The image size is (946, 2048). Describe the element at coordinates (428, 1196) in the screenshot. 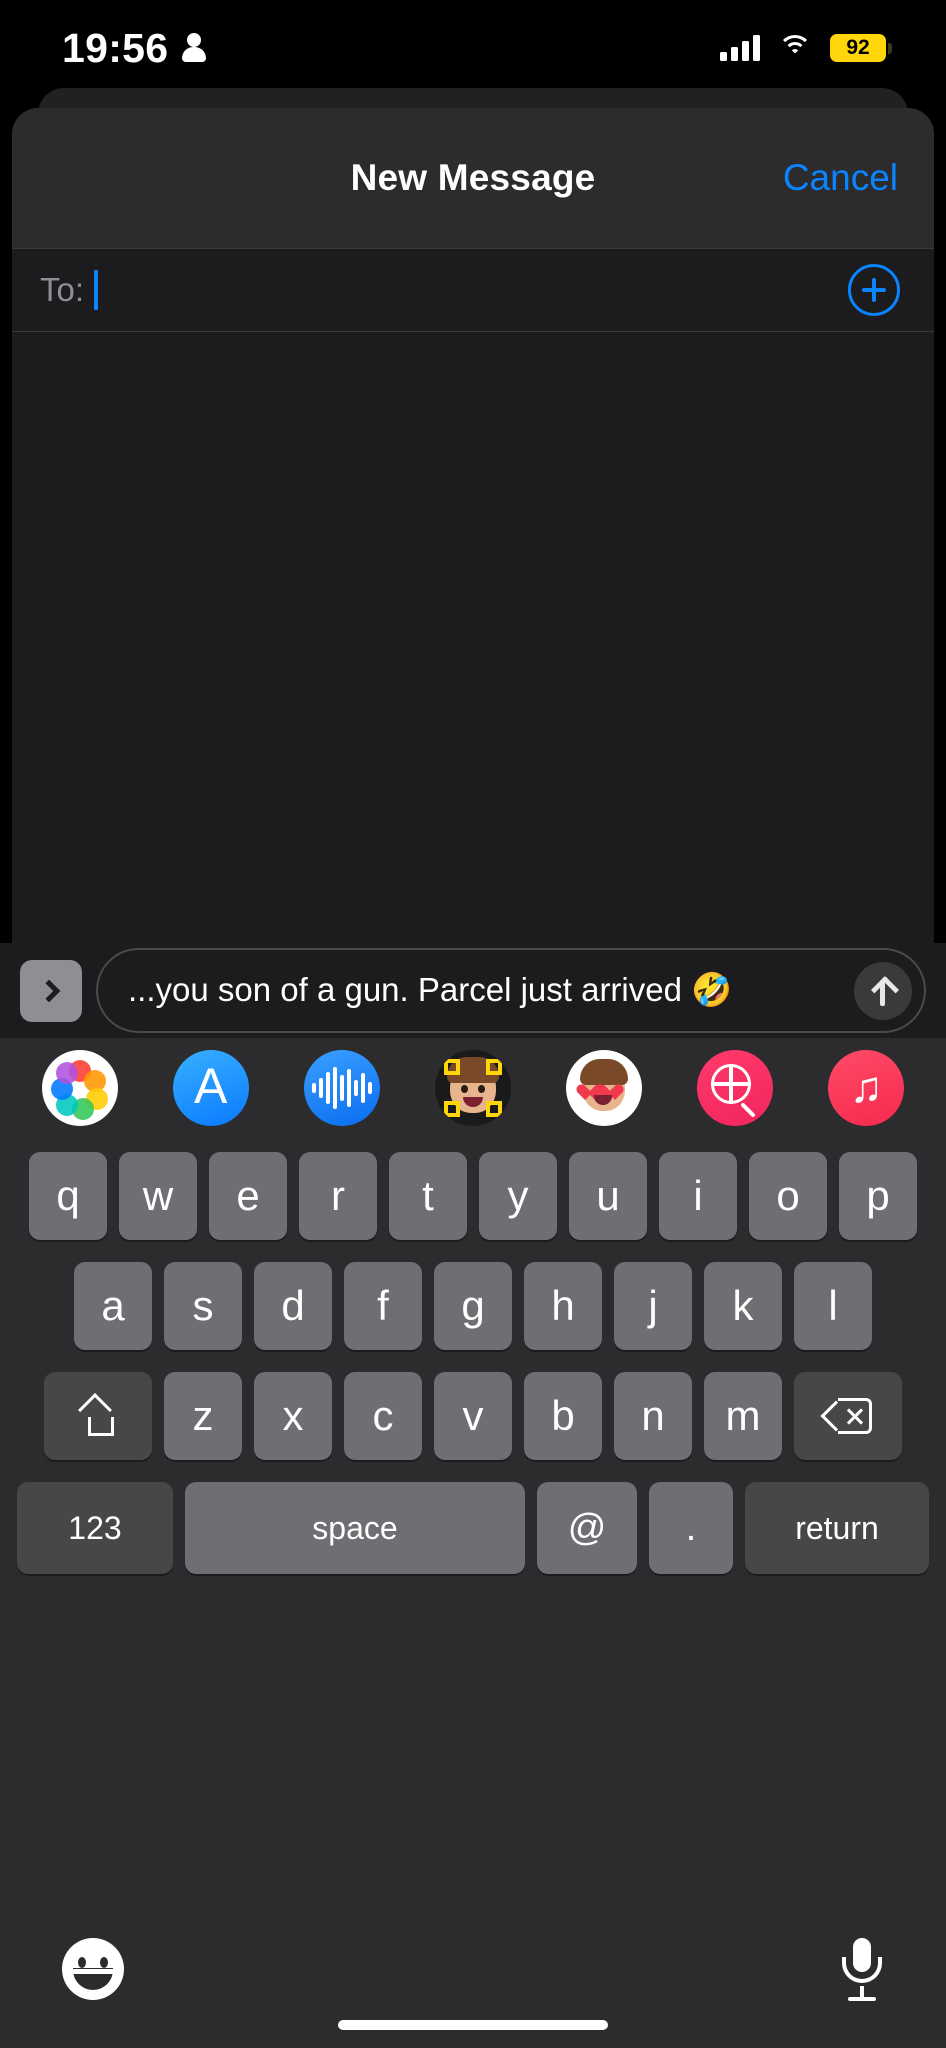

I see `key-t: t` at that location.